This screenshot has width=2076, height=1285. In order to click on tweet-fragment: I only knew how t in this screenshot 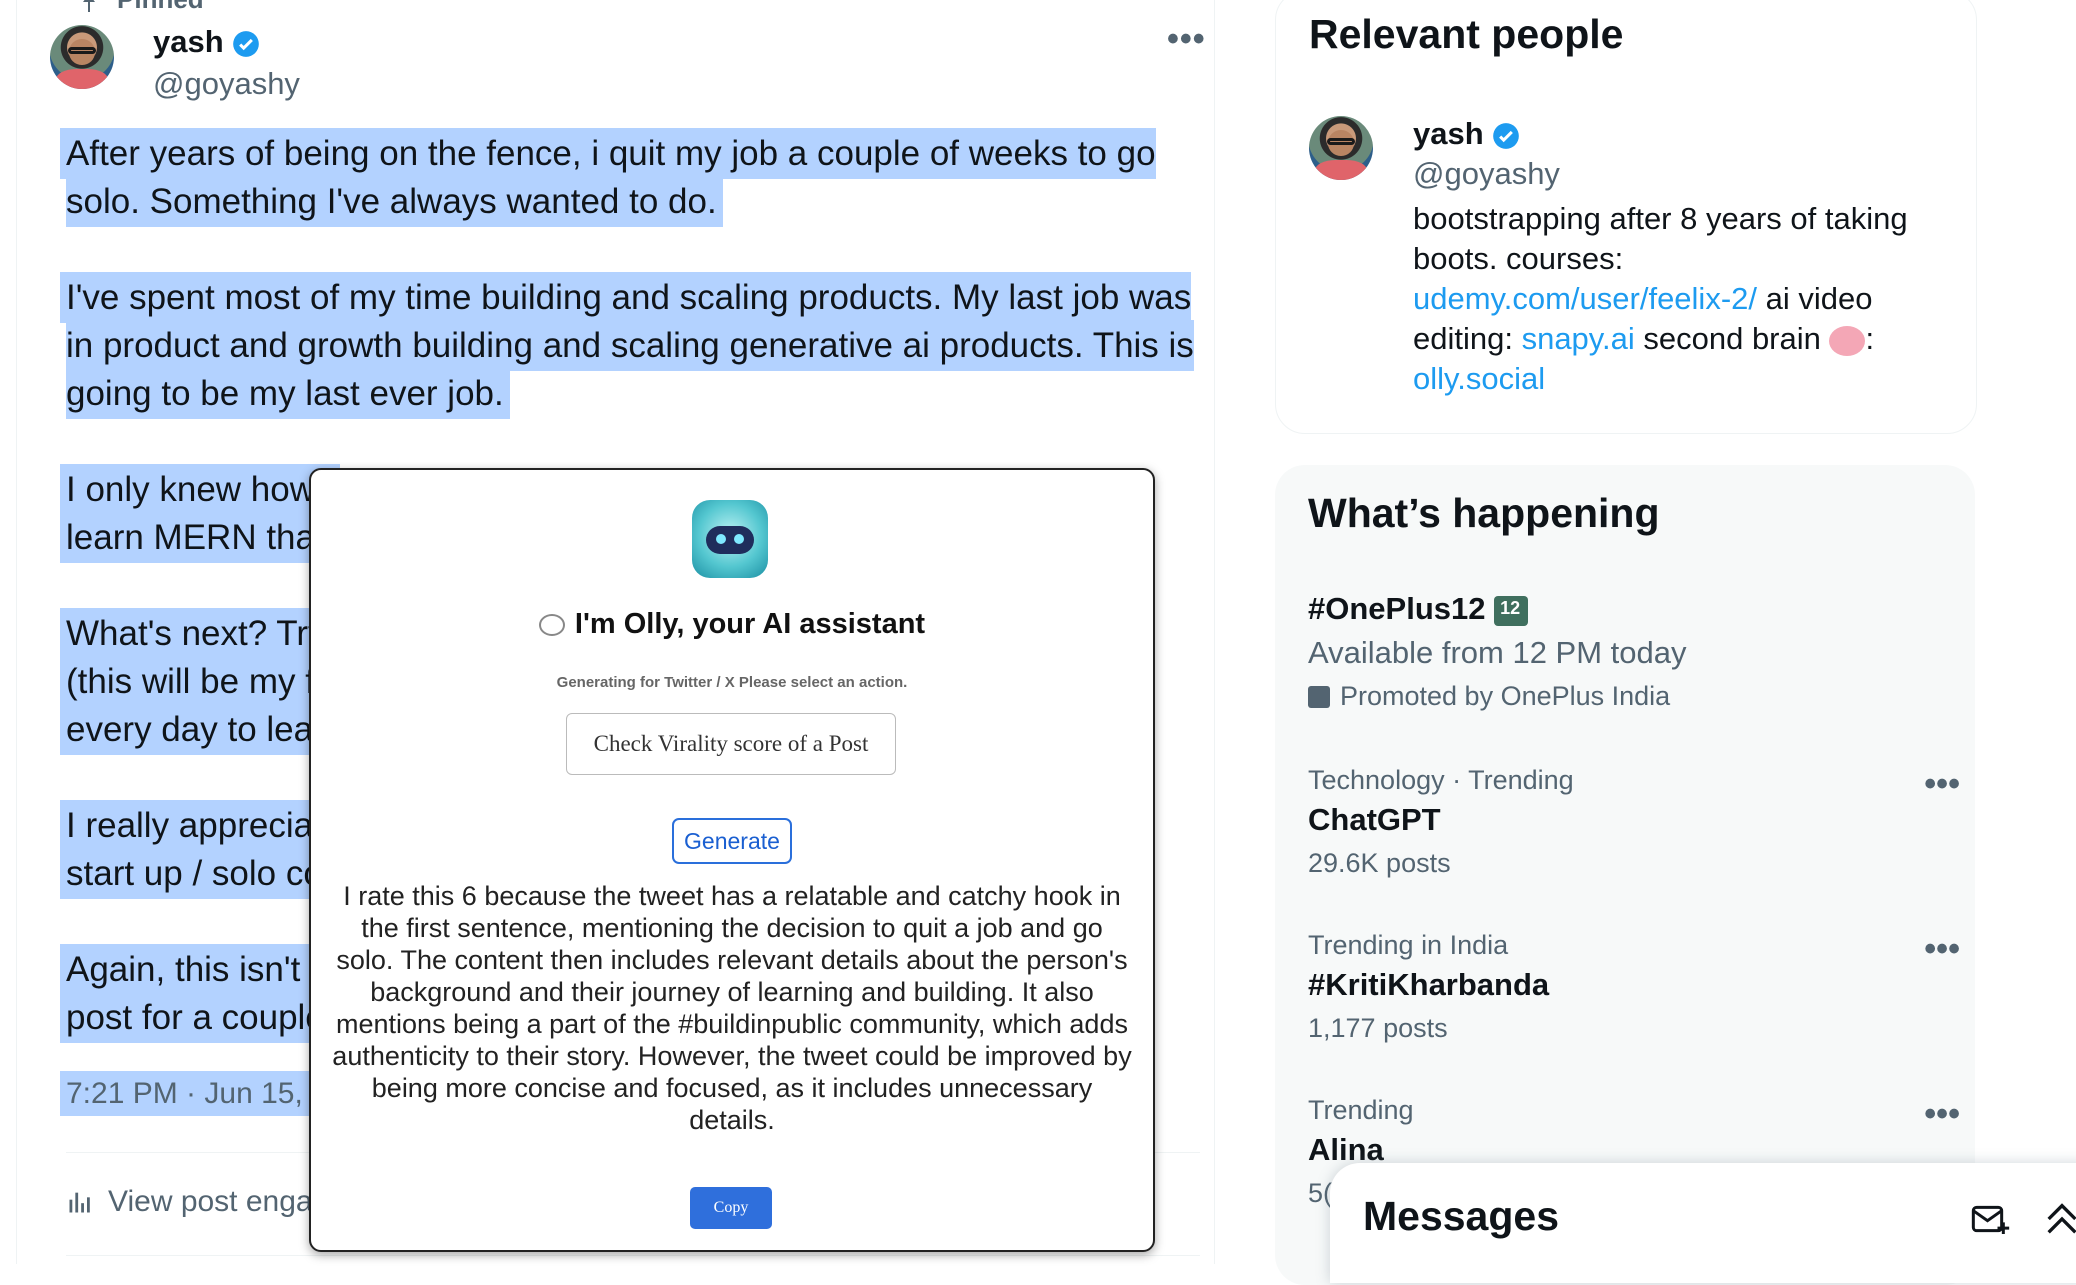, I will do `click(200, 489)`.